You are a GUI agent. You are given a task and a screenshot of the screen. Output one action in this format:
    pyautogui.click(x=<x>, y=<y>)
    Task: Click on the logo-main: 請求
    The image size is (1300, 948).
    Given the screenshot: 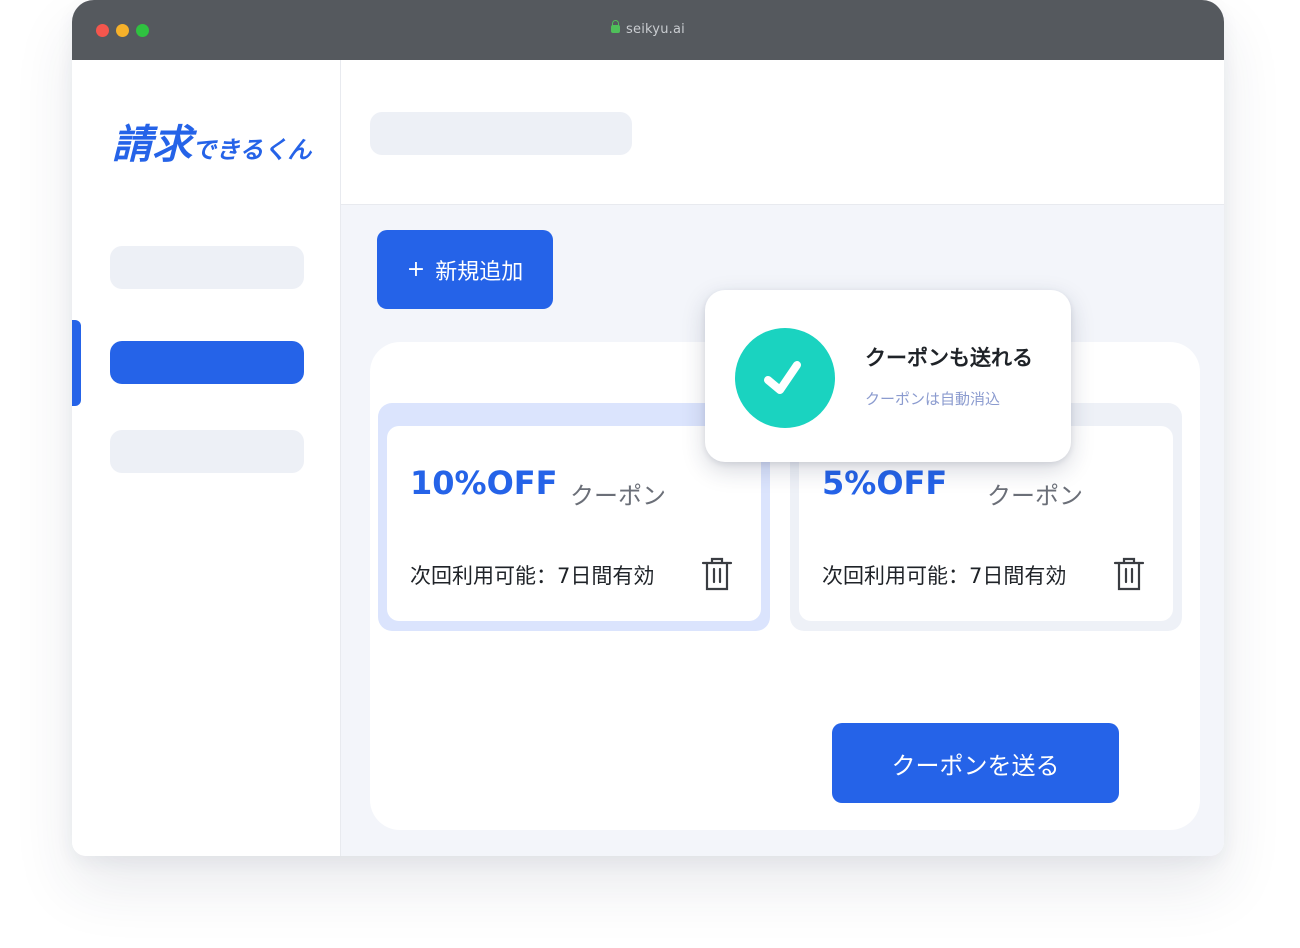 What is the action you would take?
    pyautogui.click(x=152, y=145)
    